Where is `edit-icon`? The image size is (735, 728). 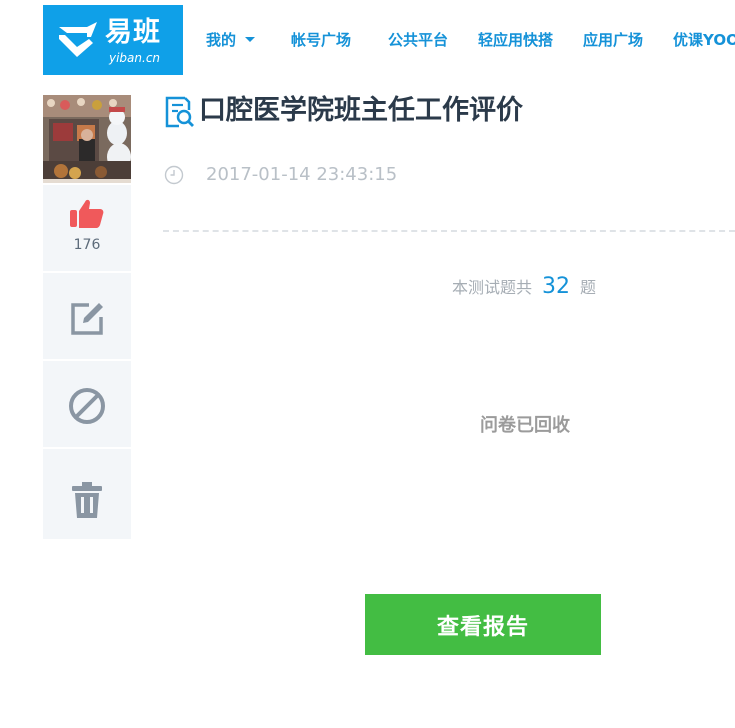
edit-icon is located at coordinates (87, 319).